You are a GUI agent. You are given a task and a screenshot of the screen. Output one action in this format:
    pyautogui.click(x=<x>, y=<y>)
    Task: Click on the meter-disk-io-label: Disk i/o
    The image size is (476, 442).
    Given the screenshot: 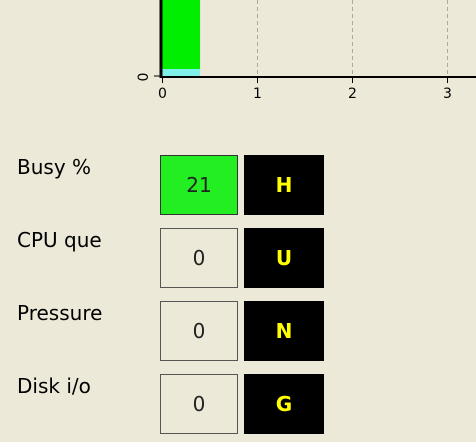 What is the action you would take?
    pyautogui.click(x=54, y=386)
    